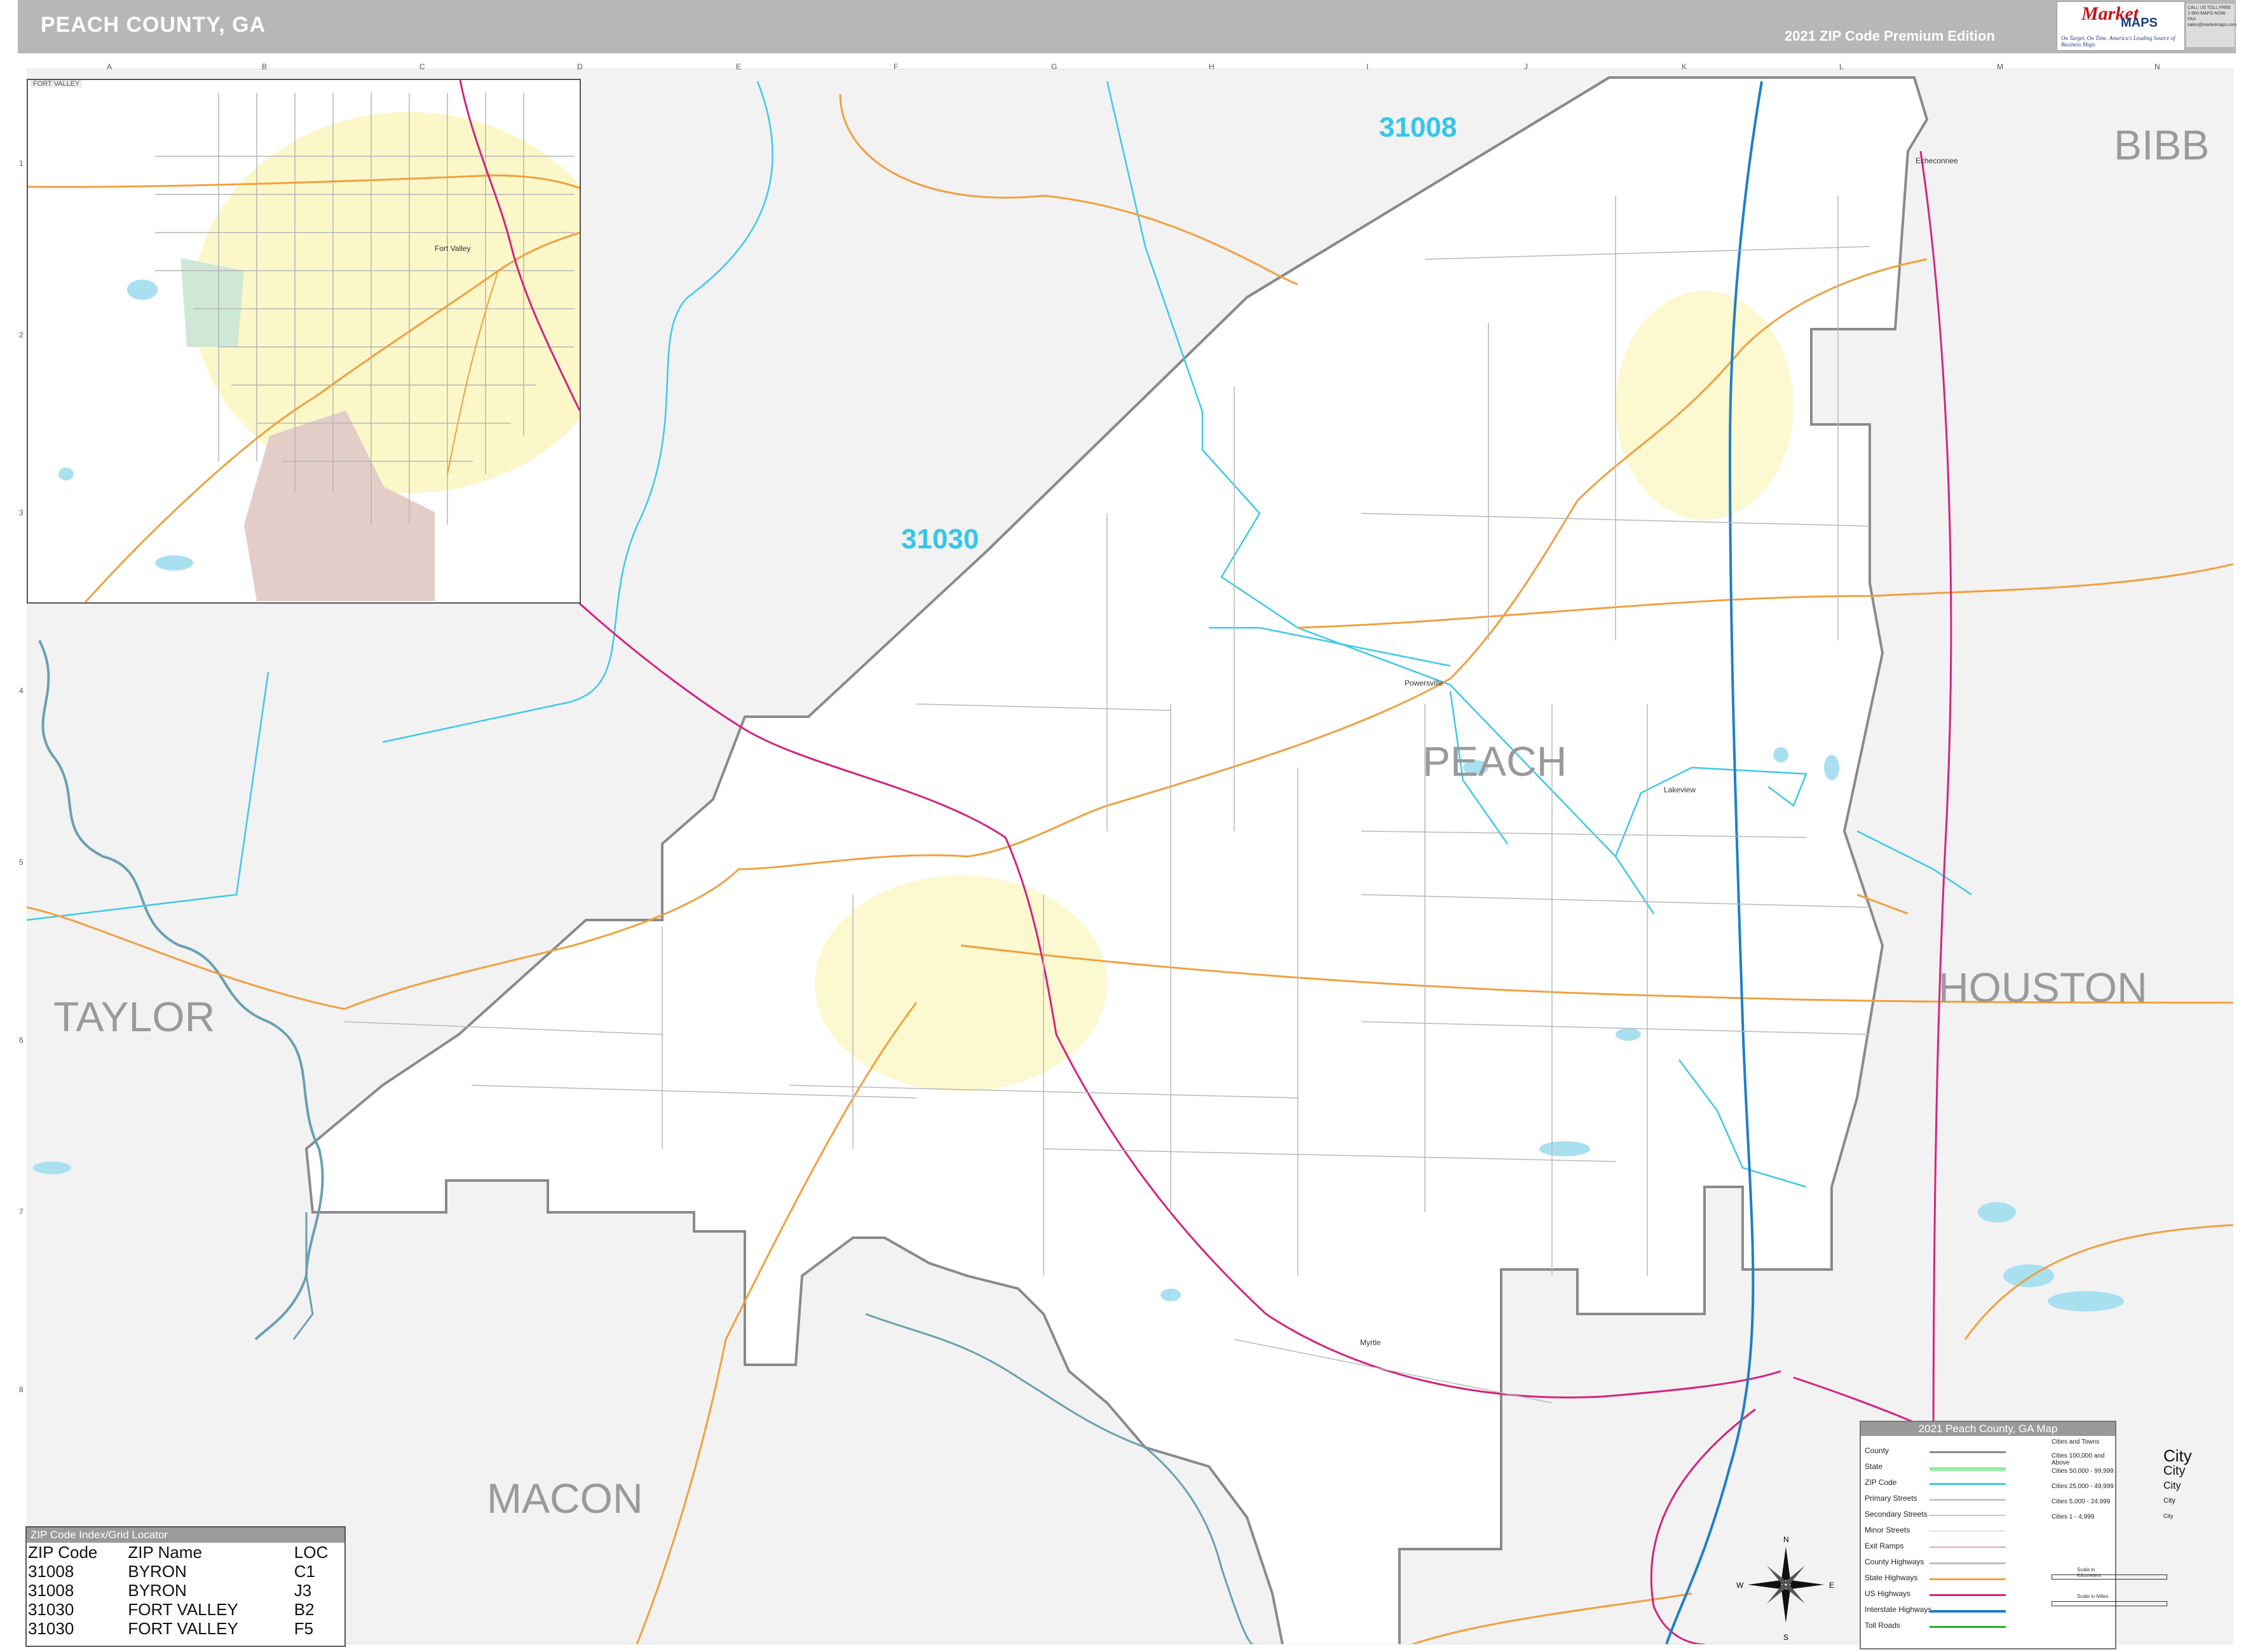 The image size is (2253, 1652). I want to click on table-row: 31008 BYRON J3, so click(180, 1590).